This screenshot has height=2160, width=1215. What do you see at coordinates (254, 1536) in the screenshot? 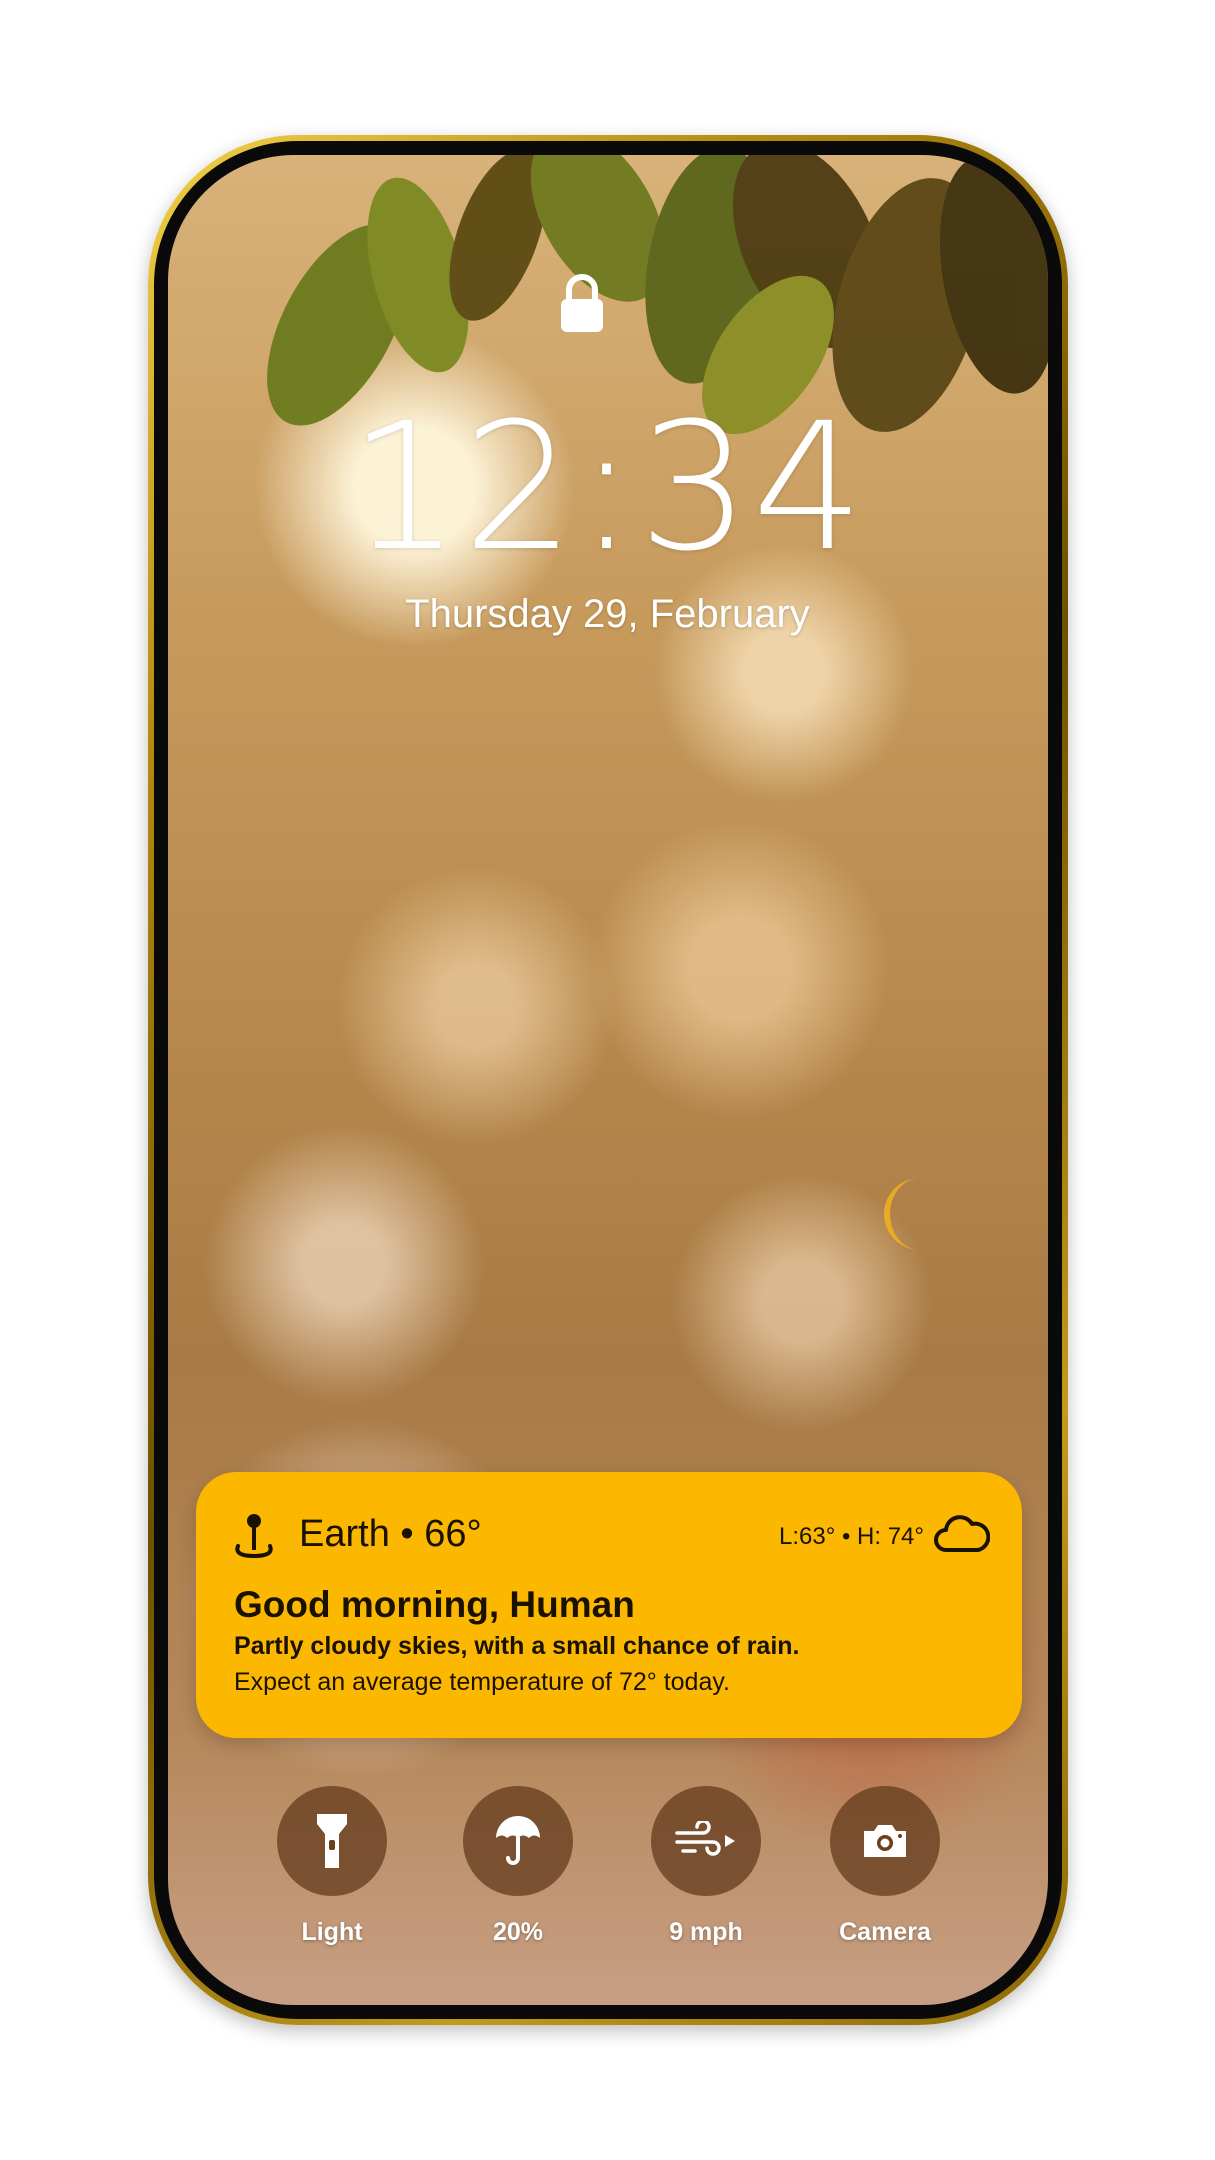
I see `location-pin-icon` at bounding box center [254, 1536].